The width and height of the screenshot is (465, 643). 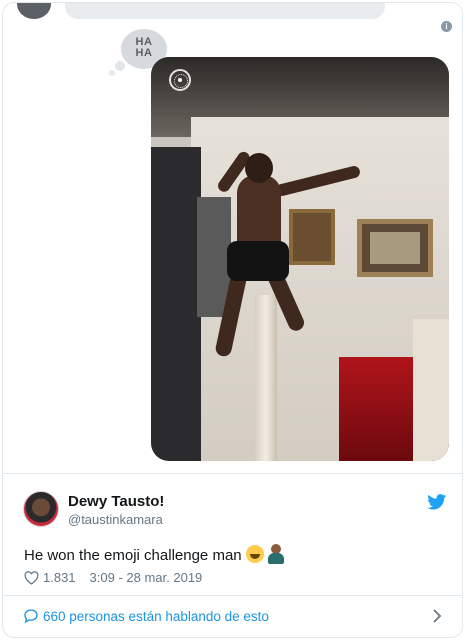 I want to click on reaction-bubble-dot, so click(x=120, y=66).